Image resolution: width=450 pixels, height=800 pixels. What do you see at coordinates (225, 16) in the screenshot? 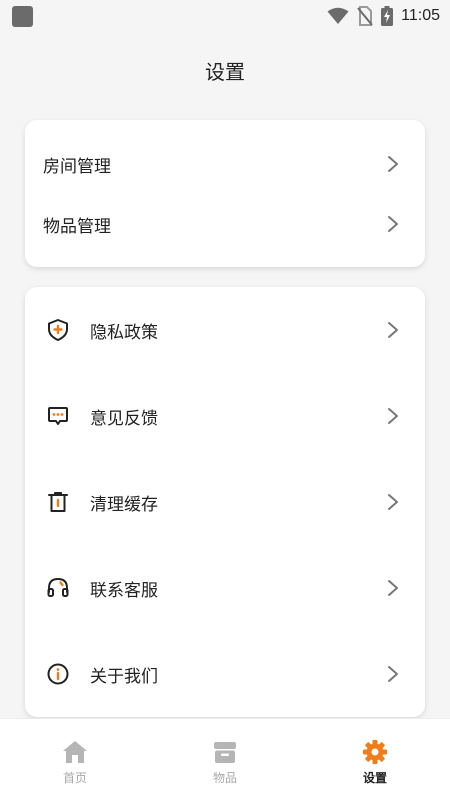
I see `status-bar: 11:05` at bounding box center [225, 16].